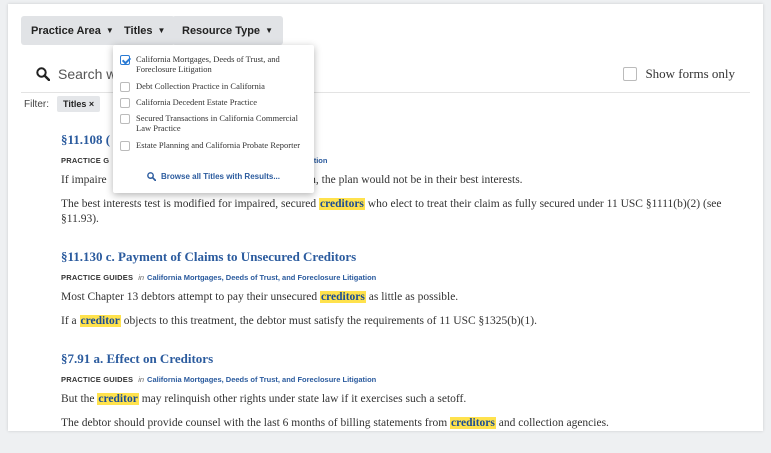 The width and height of the screenshot is (771, 453). I want to click on filter-label: Filter:, so click(36, 104).